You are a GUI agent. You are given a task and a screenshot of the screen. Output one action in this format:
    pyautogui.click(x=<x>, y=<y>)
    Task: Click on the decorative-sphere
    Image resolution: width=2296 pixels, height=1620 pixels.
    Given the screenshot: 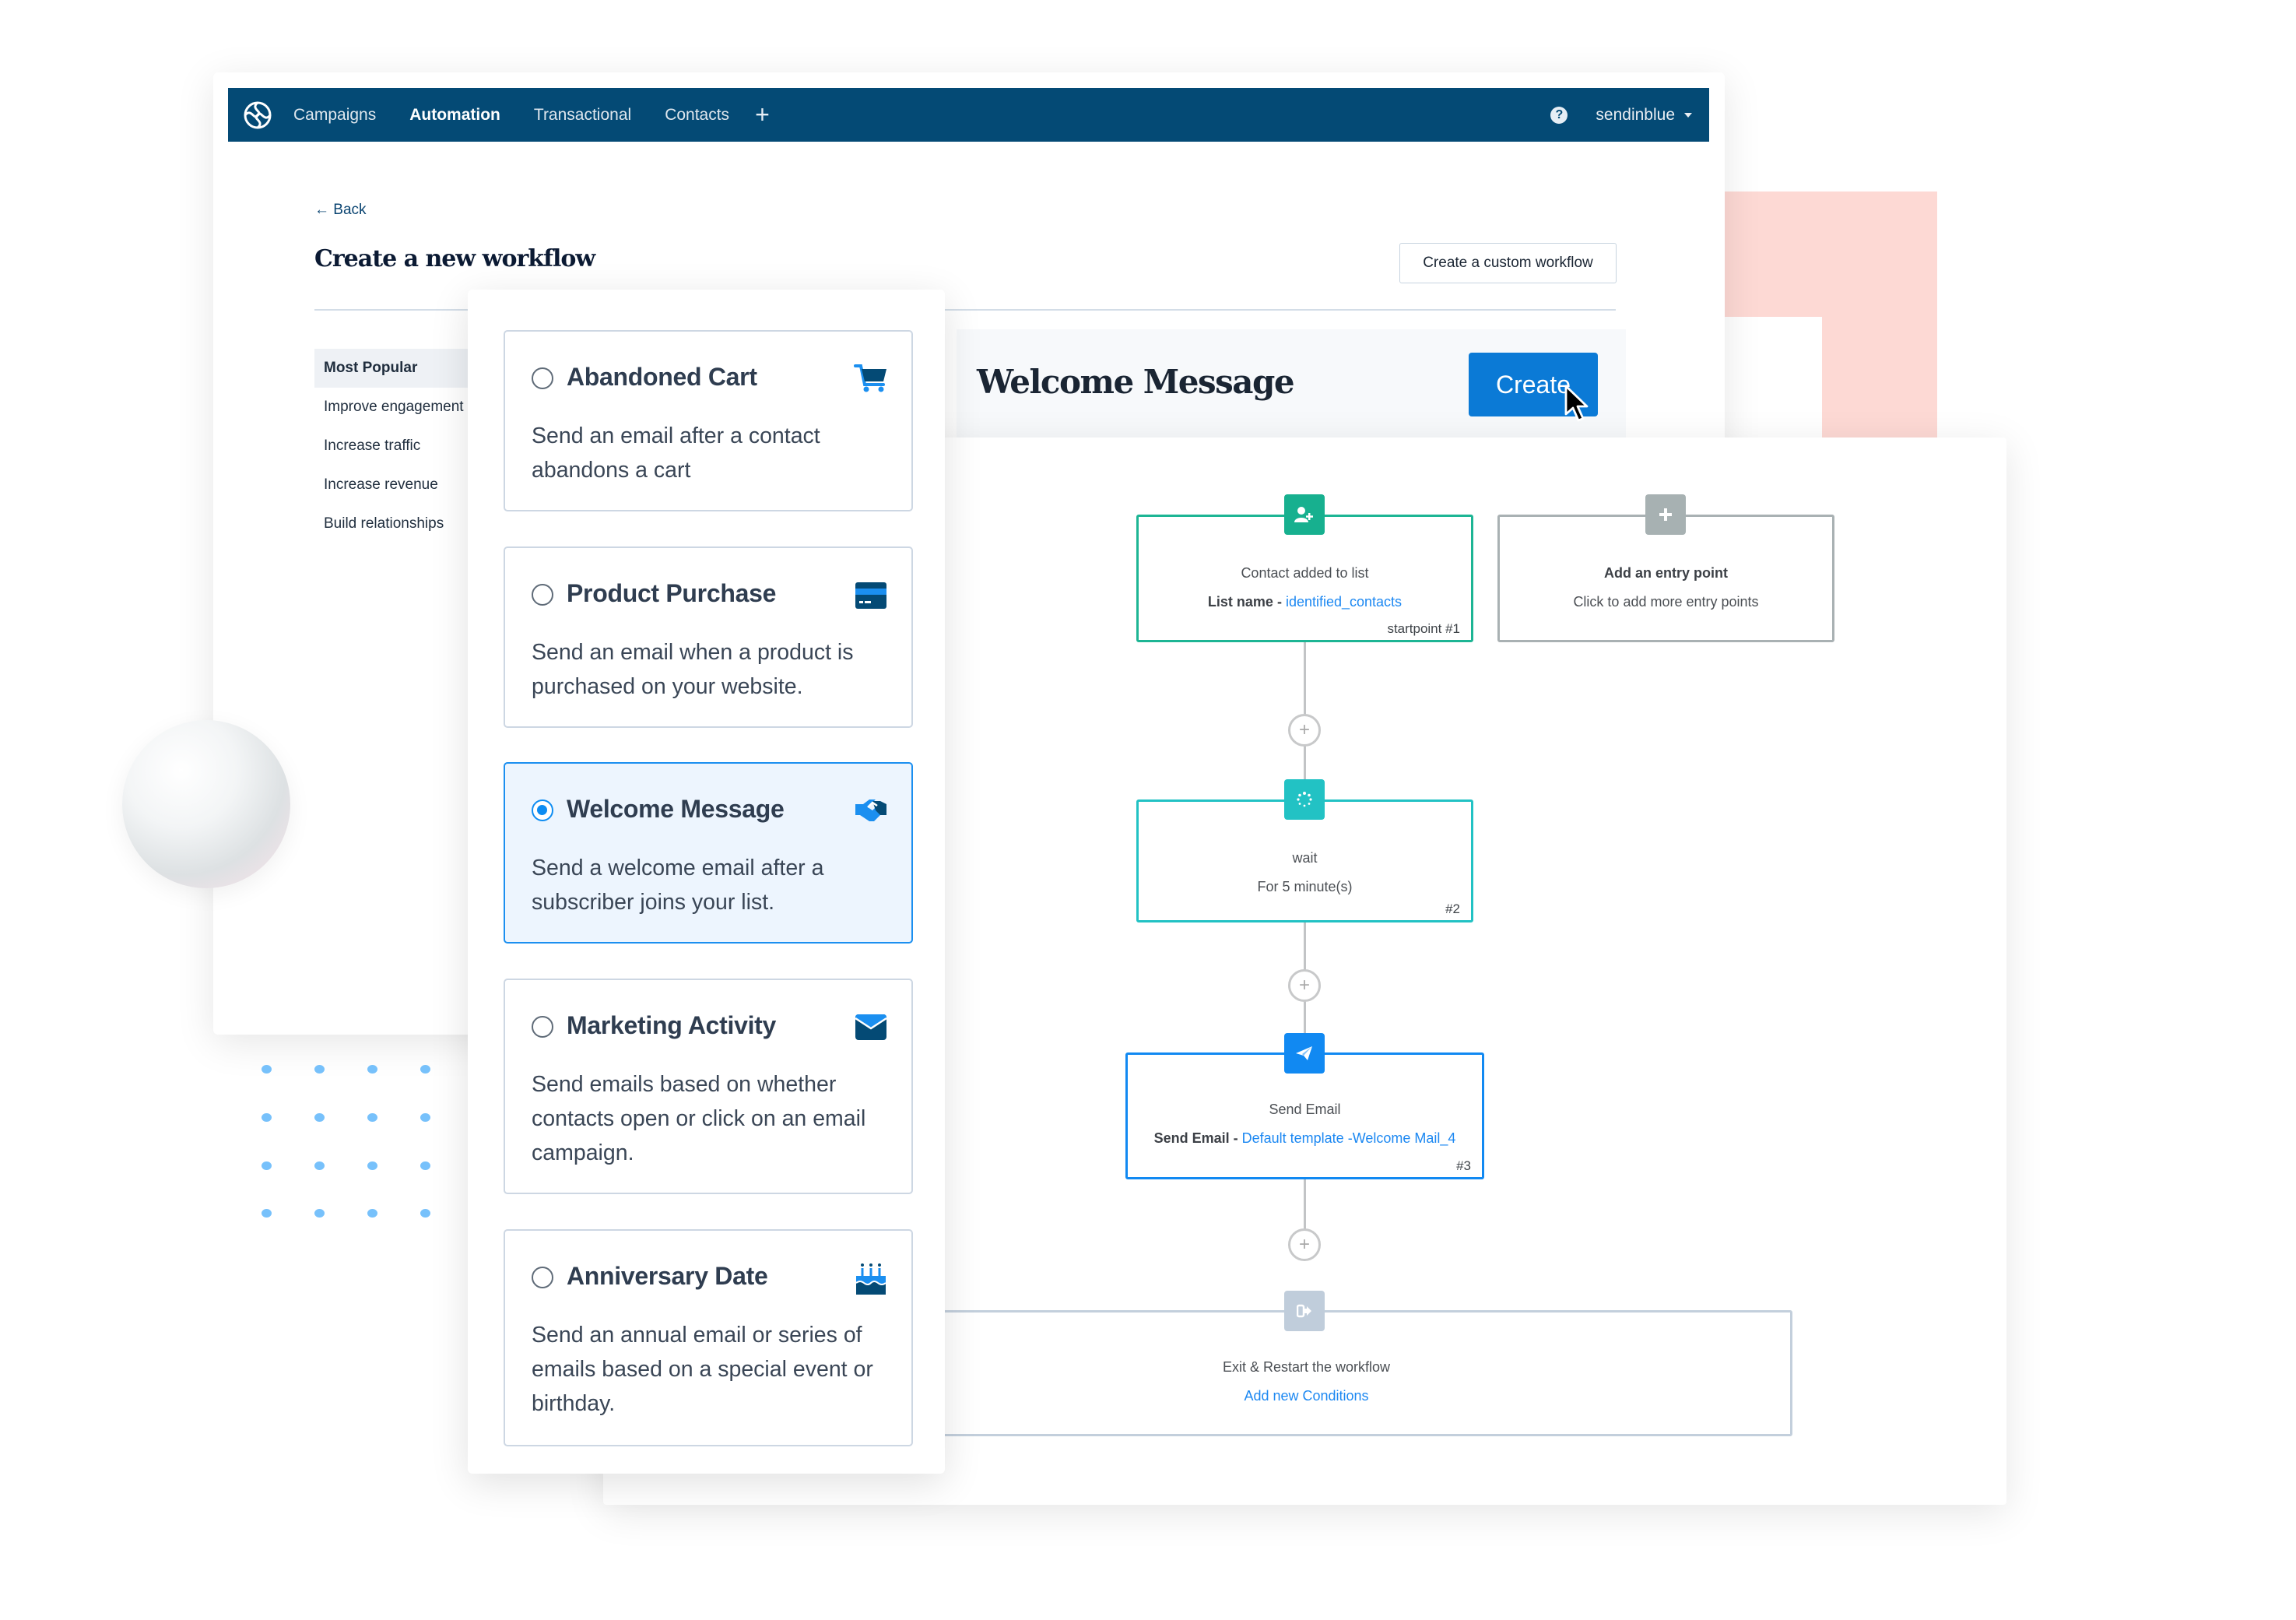 What is the action you would take?
    pyautogui.click(x=206, y=804)
    